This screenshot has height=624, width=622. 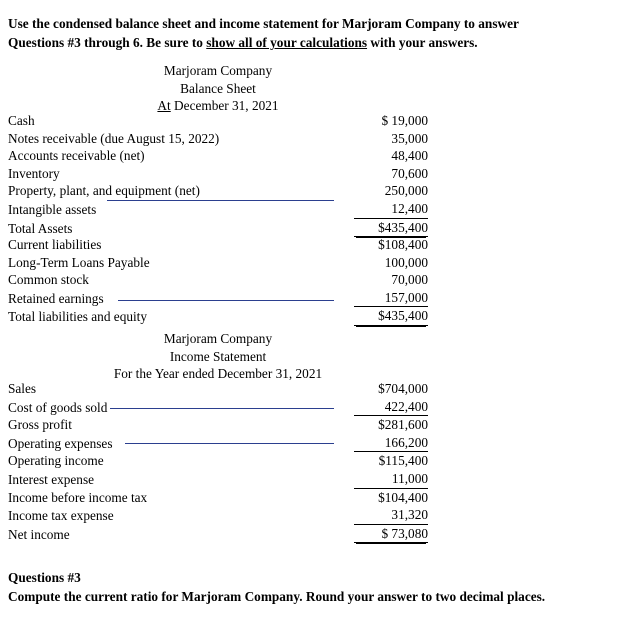 What do you see at coordinates (78, 317) in the screenshot?
I see `liabilities-label-total: Total liabilities and equity` at bounding box center [78, 317].